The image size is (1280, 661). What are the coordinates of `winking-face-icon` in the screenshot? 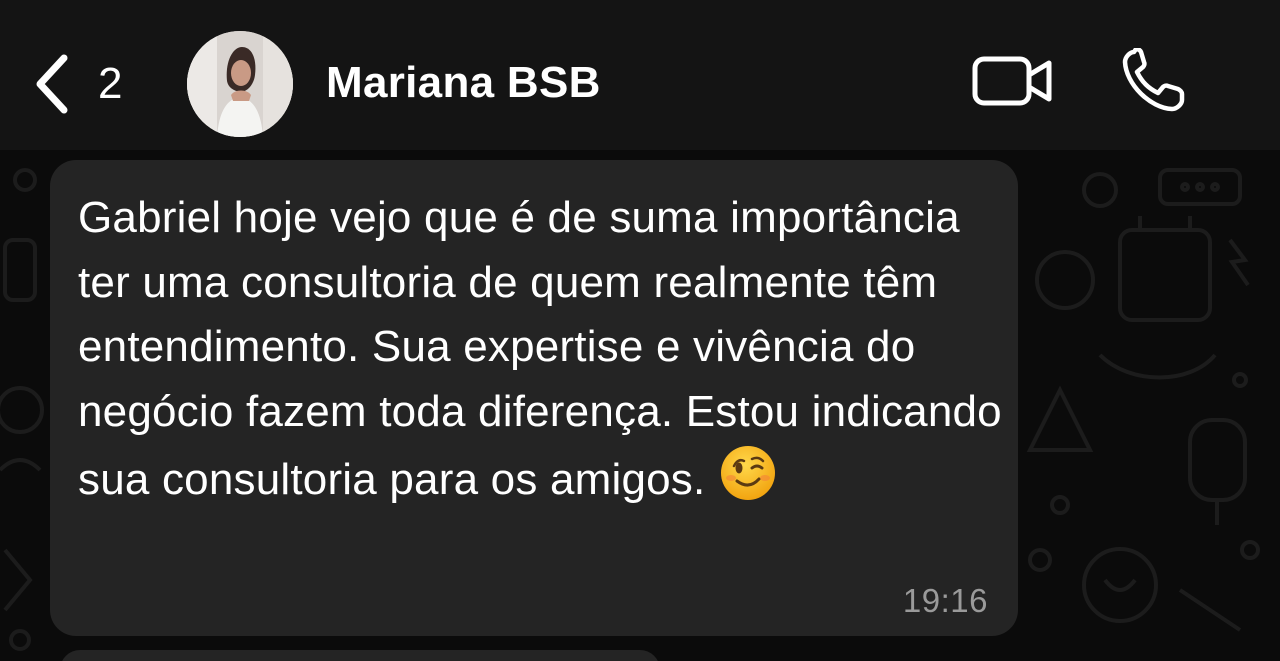 It's located at (748, 482).